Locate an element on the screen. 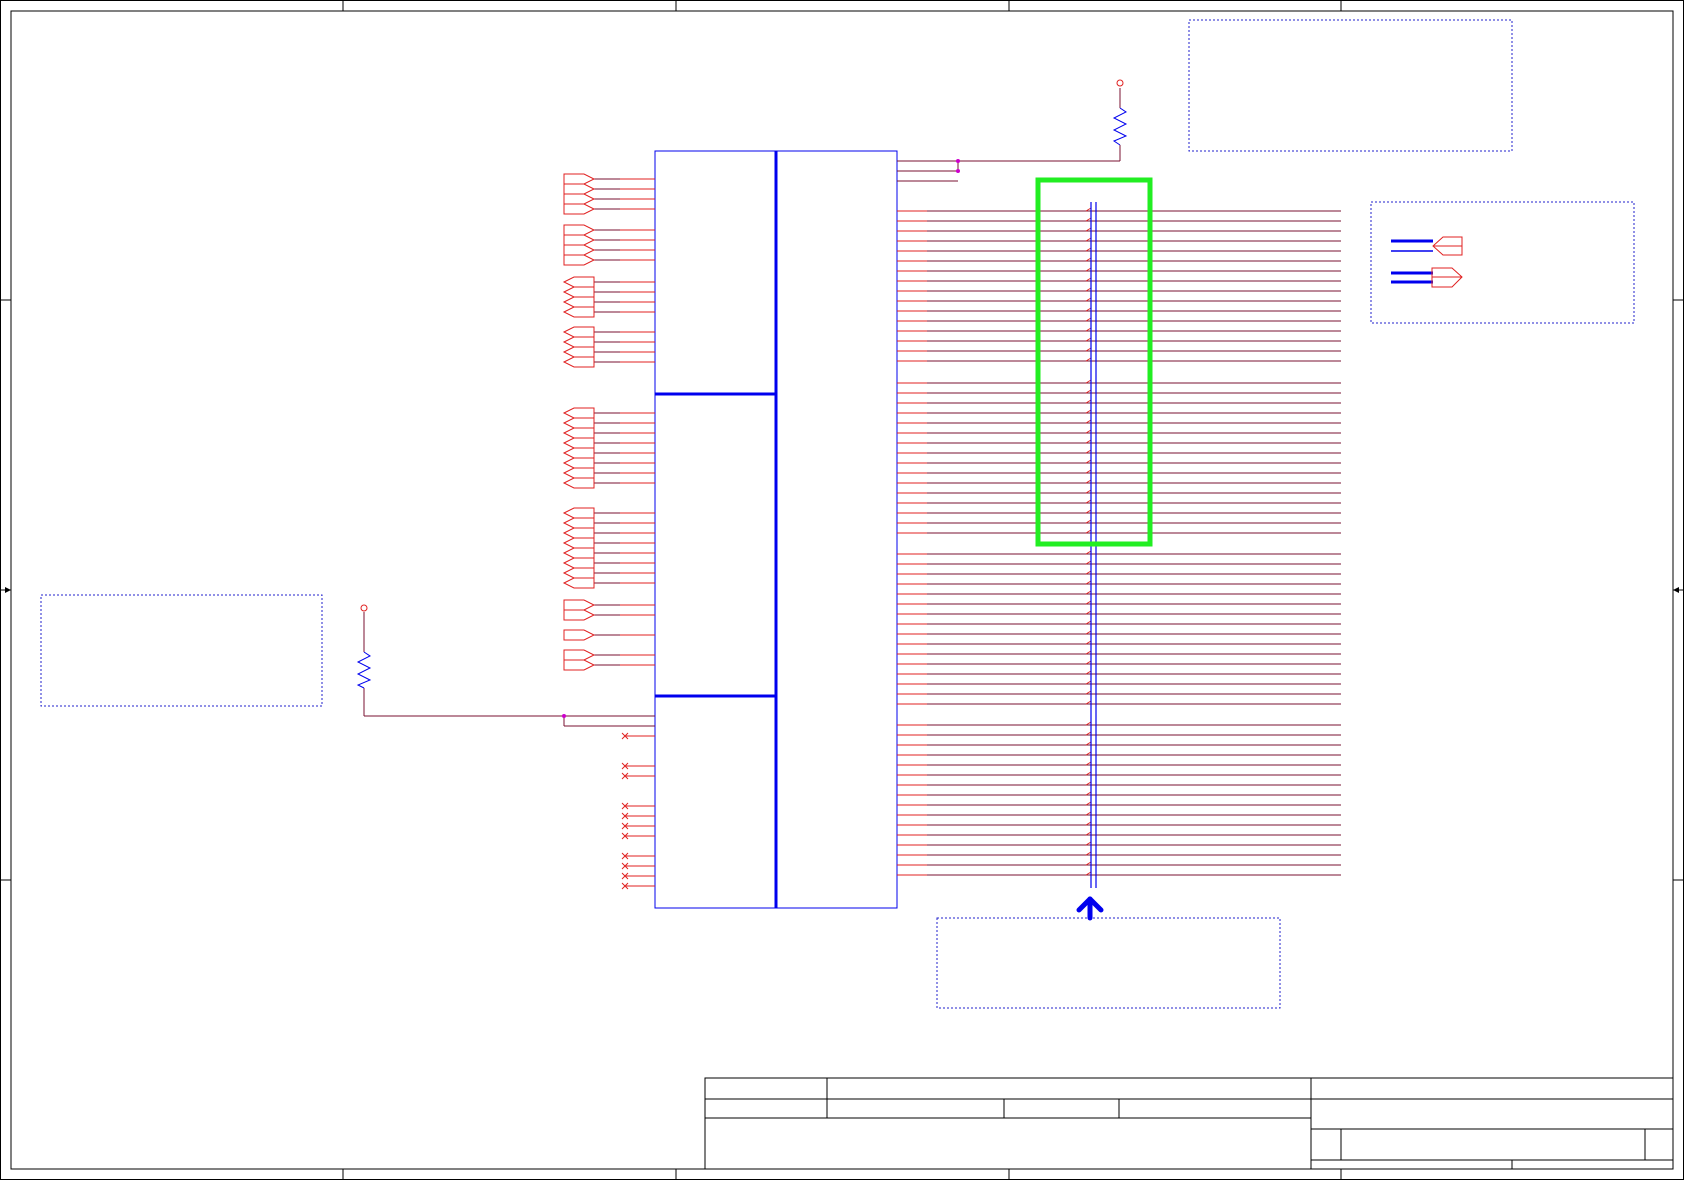  legend-bus-entries is located at coordinates (1412, 261).